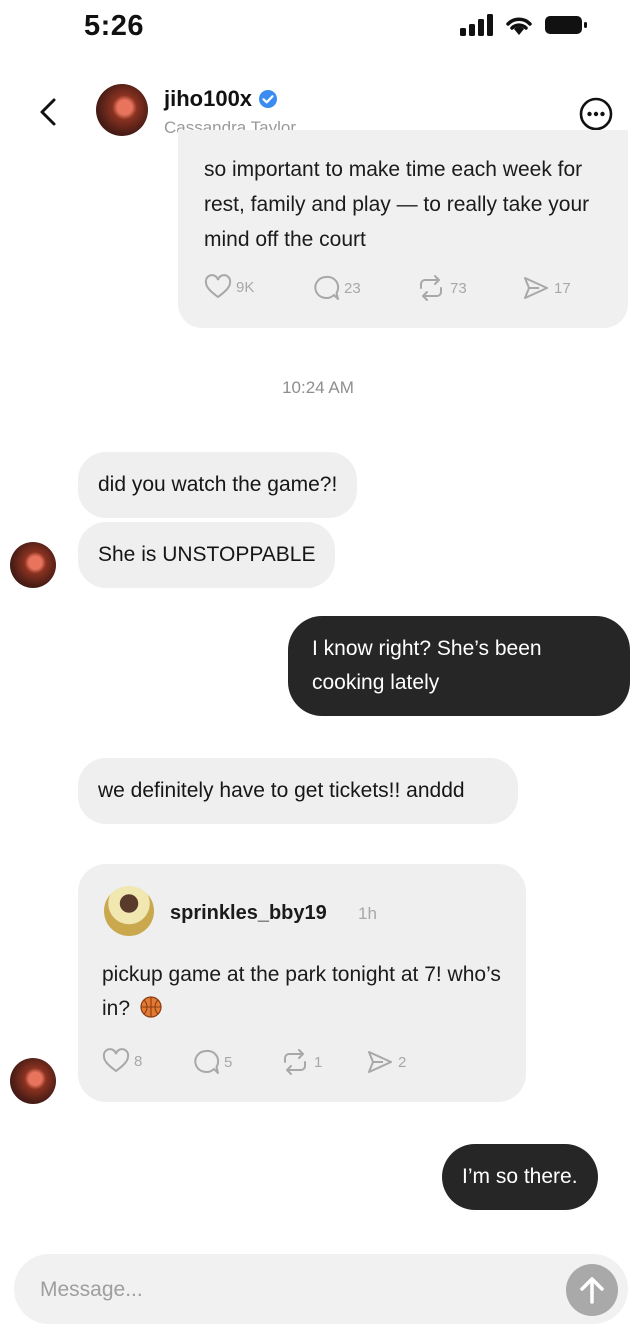 The height and width of the screenshot is (1334, 636). I want to click on message-composer, so click(321, 1289).